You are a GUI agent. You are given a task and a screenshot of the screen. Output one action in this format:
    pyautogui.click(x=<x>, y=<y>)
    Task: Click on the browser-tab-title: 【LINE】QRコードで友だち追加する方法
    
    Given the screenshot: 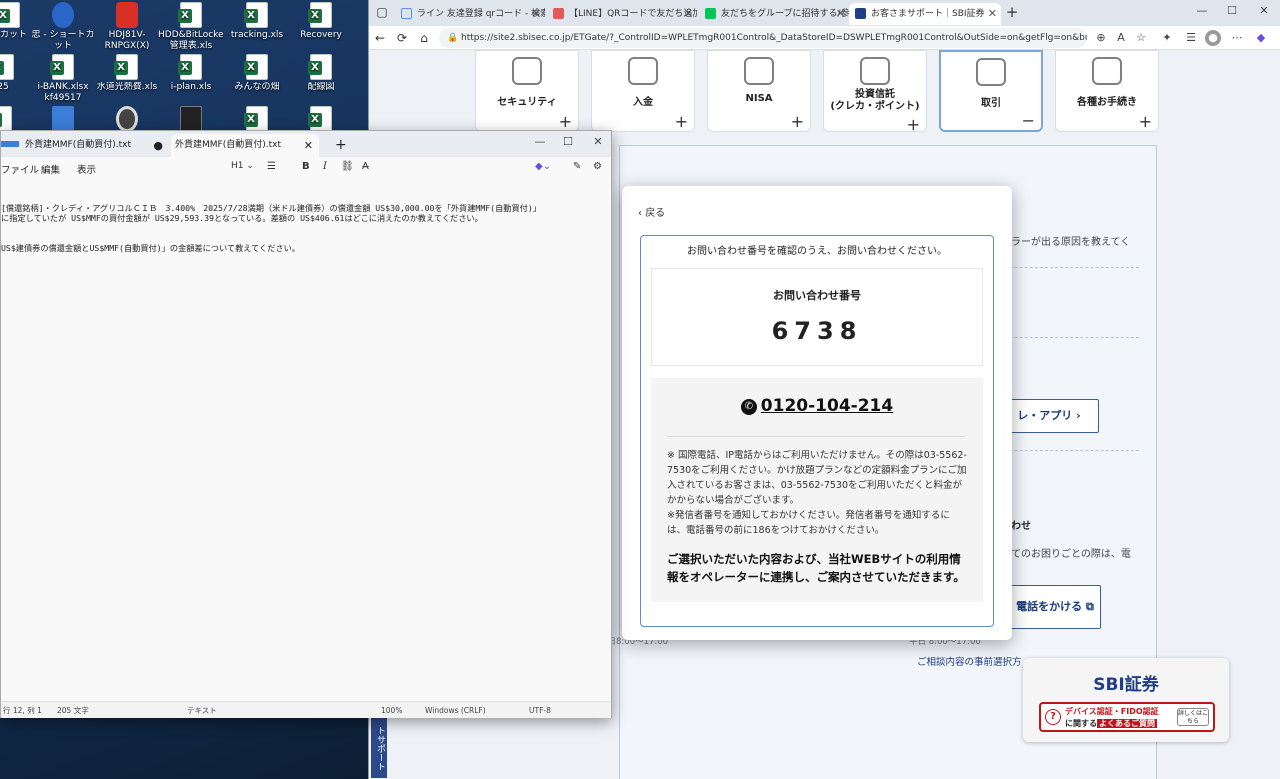 What is the action you would take?
    pyautogui.click(x=633, y=14)
    